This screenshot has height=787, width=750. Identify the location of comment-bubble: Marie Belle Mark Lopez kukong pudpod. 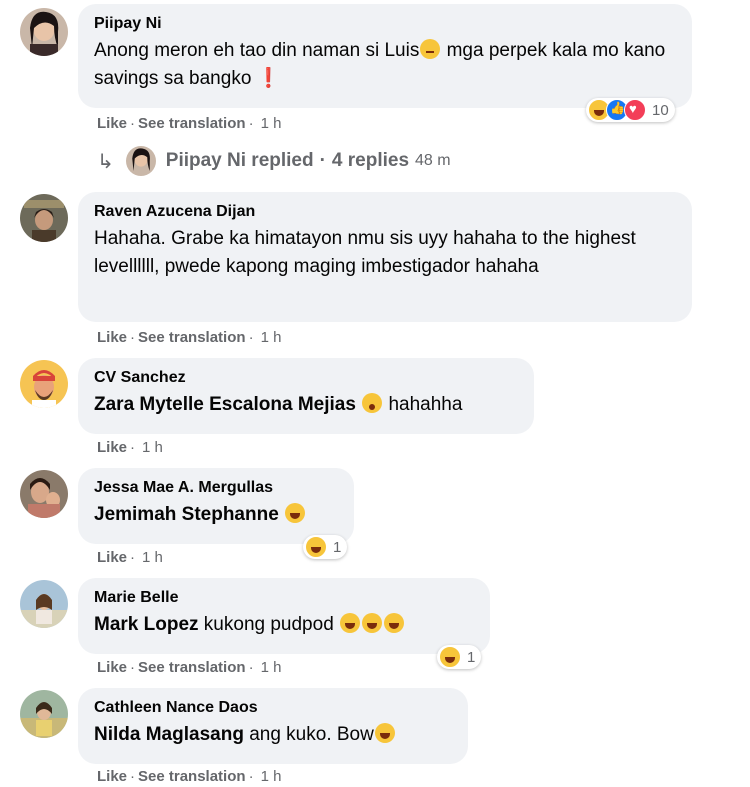
(284, 616).